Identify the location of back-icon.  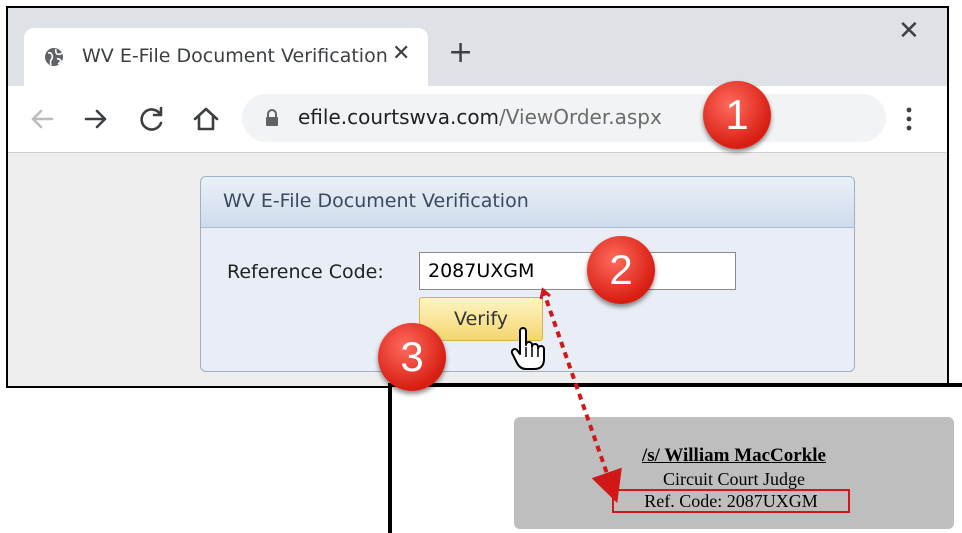
(42, 119).